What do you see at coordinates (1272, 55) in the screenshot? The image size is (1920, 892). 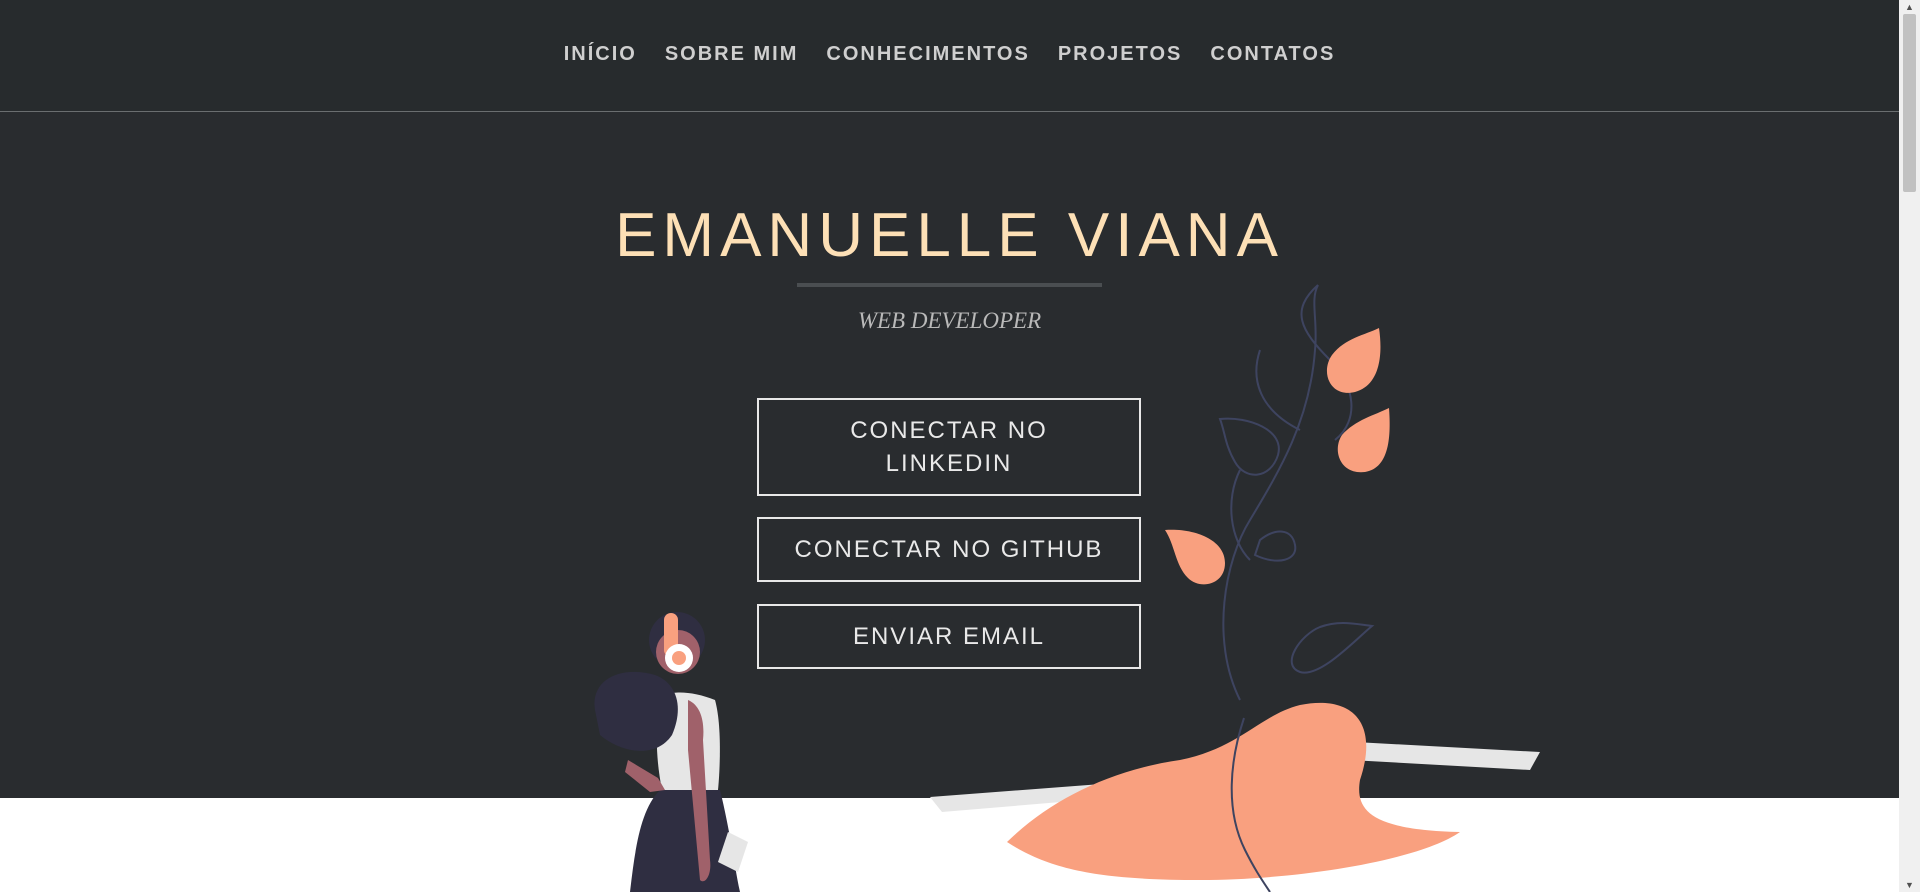 I see `nav-link-contatos: CONTATOS` at bounding box center [1272, 55].